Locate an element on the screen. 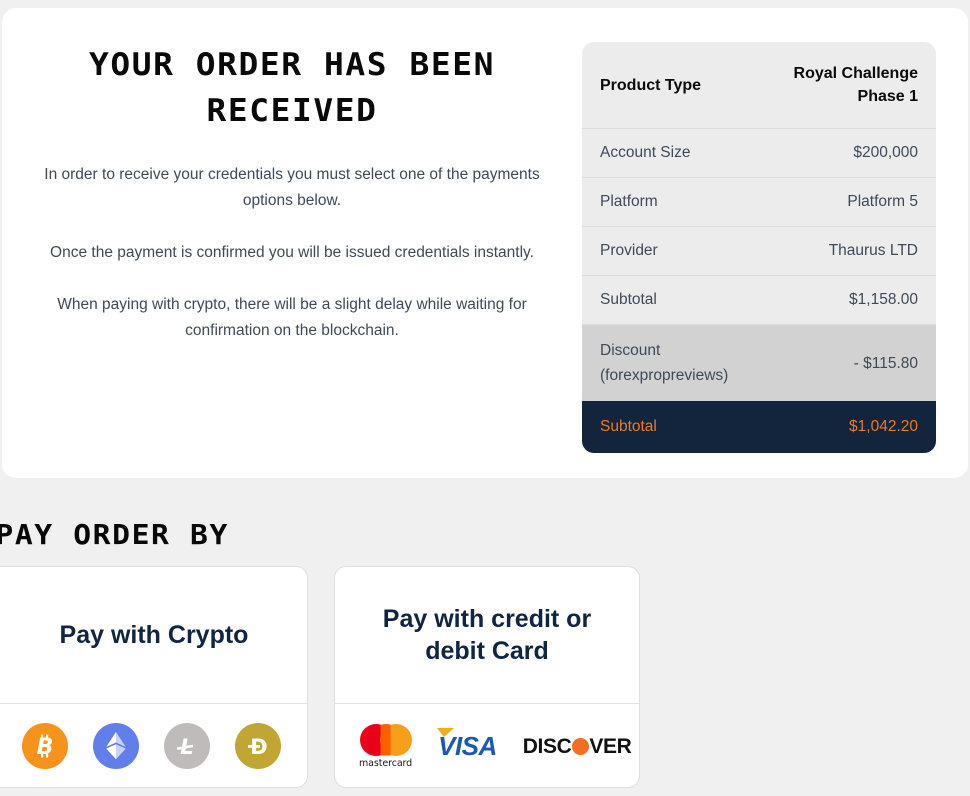 The width and height of the screenshot is (970, 796). table-row: Platform Platform 5 is located at coordinates (759, 202).